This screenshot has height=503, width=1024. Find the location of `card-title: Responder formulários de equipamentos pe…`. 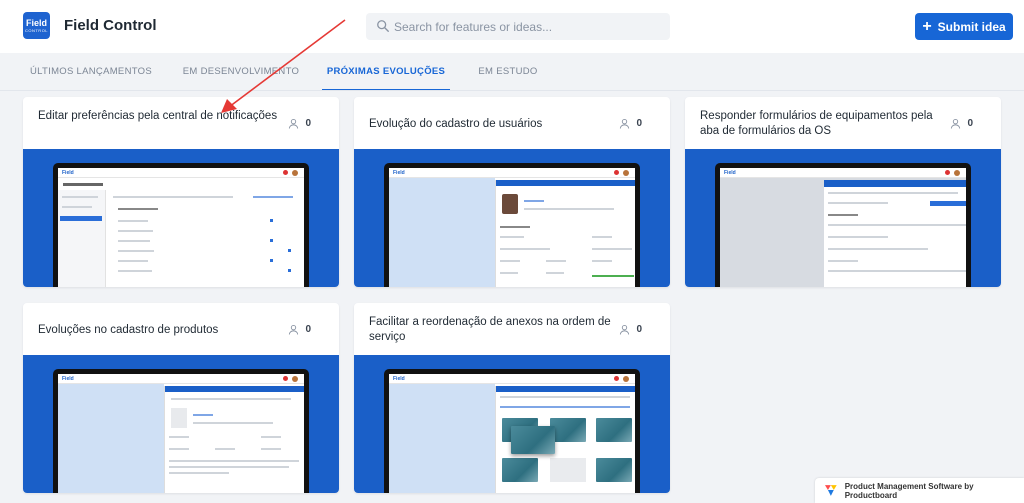

card-title: Responder formulários de equipamentos pe… is located at coordinates (825, 124).